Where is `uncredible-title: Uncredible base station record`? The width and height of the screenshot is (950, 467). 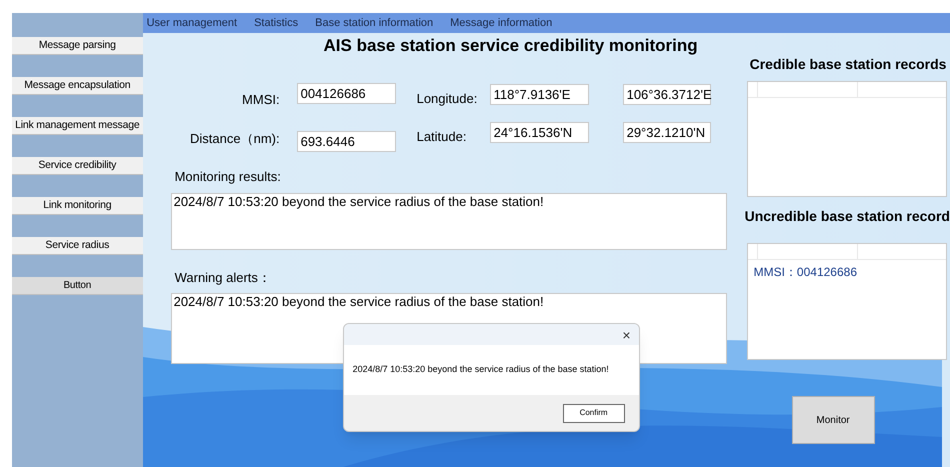
uncredible-title: Uncredible base station record is located at coordinates (847, 216).